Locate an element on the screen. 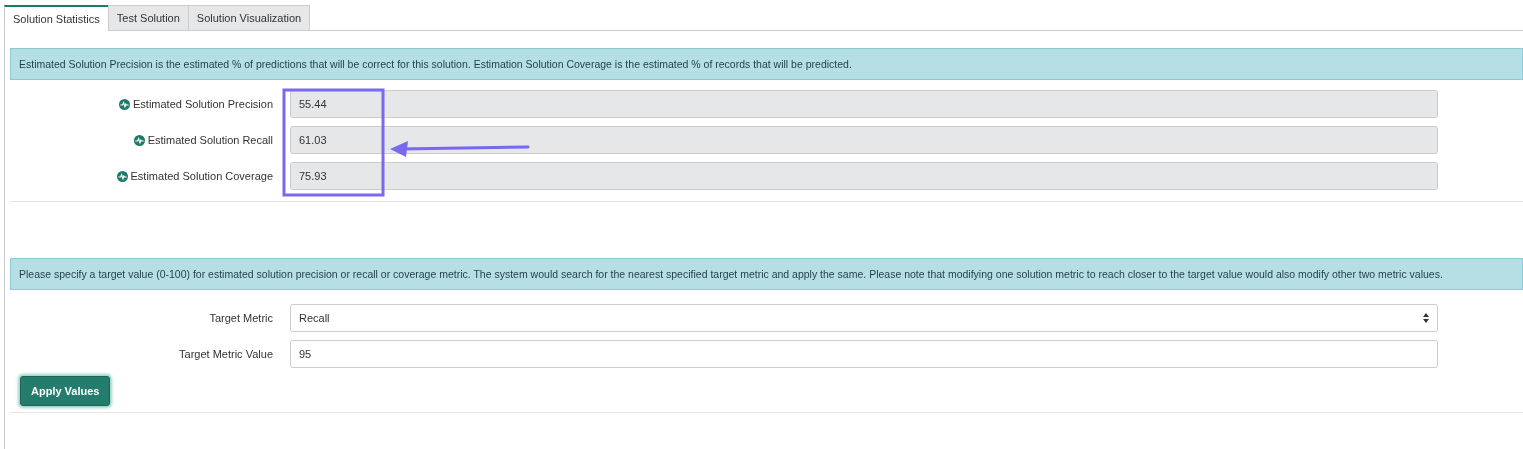 Image resolution: width=1523 pixels, height=449 pixels. metric-label: Estimated Solution Coverage is located at coordinates (201, 176).